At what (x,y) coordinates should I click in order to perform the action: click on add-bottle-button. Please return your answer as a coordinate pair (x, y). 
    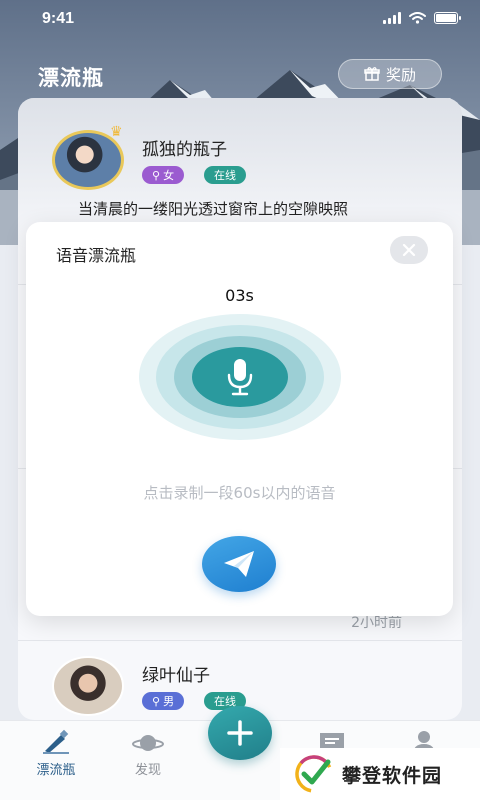
    Looking at the image, I should click on (240, 733).